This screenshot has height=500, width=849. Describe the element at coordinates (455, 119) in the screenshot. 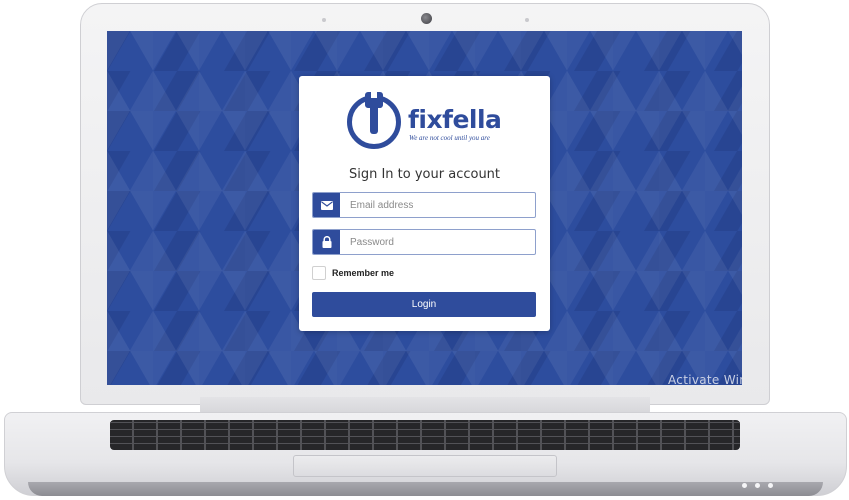

I see `brand-name: fixfella` at that location.